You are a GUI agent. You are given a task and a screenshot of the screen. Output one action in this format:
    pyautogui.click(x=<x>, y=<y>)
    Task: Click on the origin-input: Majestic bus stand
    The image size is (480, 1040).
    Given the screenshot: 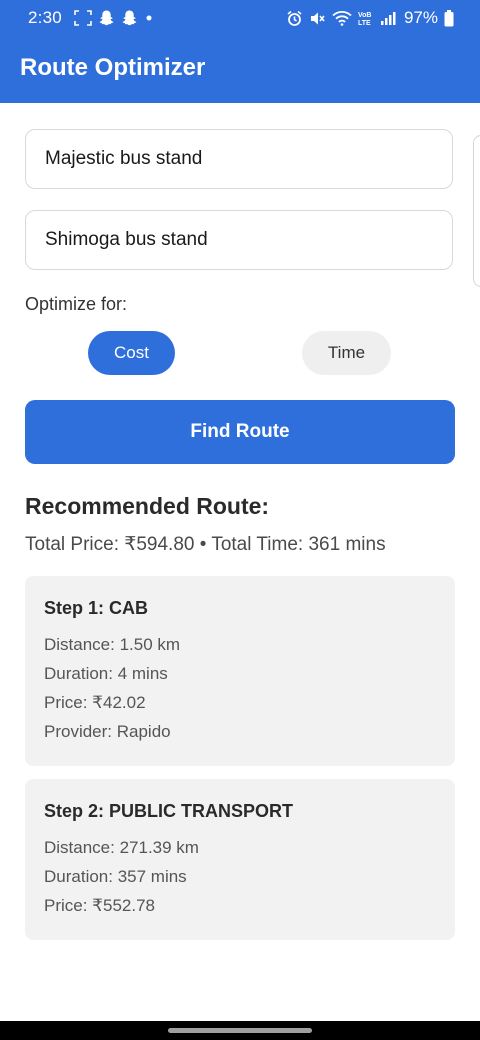 What is the action you would take?
    pyautogui.click(x=239, y=159)
    